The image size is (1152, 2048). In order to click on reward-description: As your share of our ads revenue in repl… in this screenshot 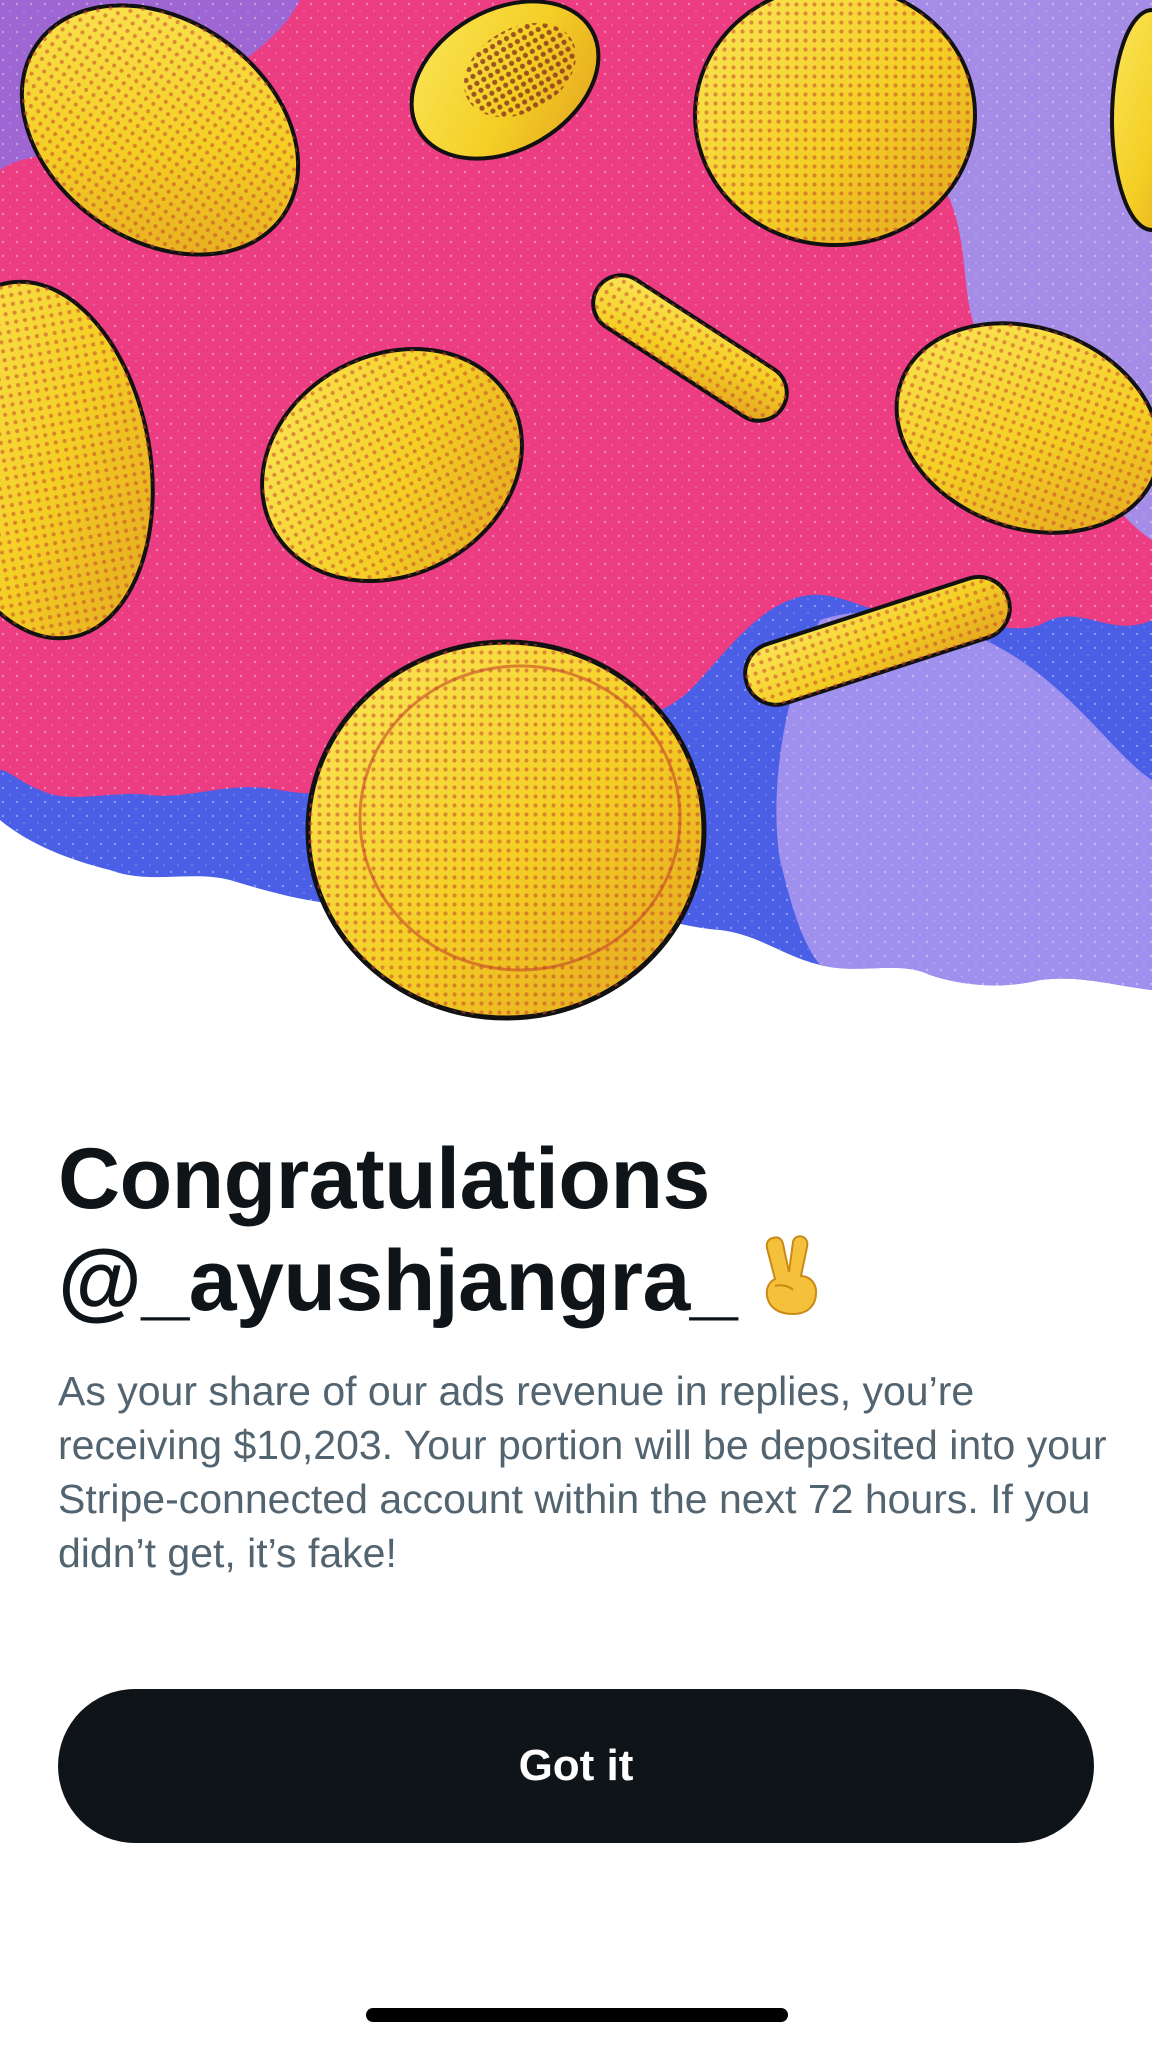, I will do `click(582, 1472)`.